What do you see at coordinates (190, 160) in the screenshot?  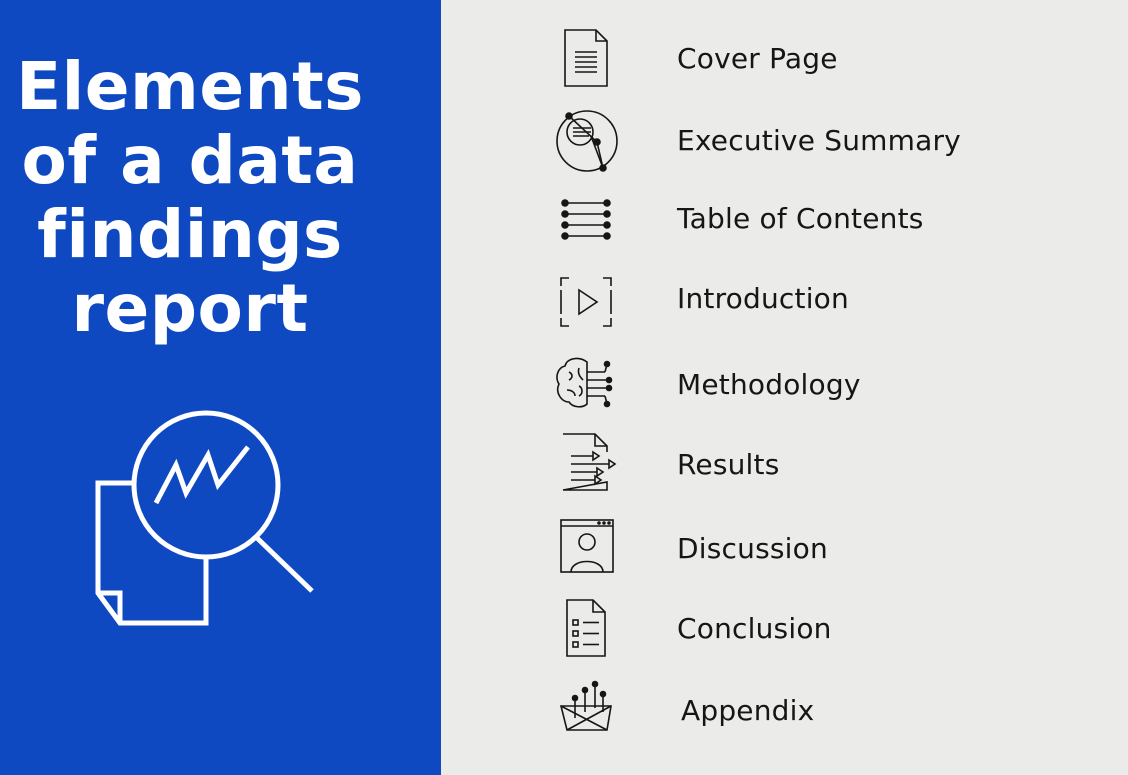 I see `title-line: of a data` at bounding box center [190, 160].